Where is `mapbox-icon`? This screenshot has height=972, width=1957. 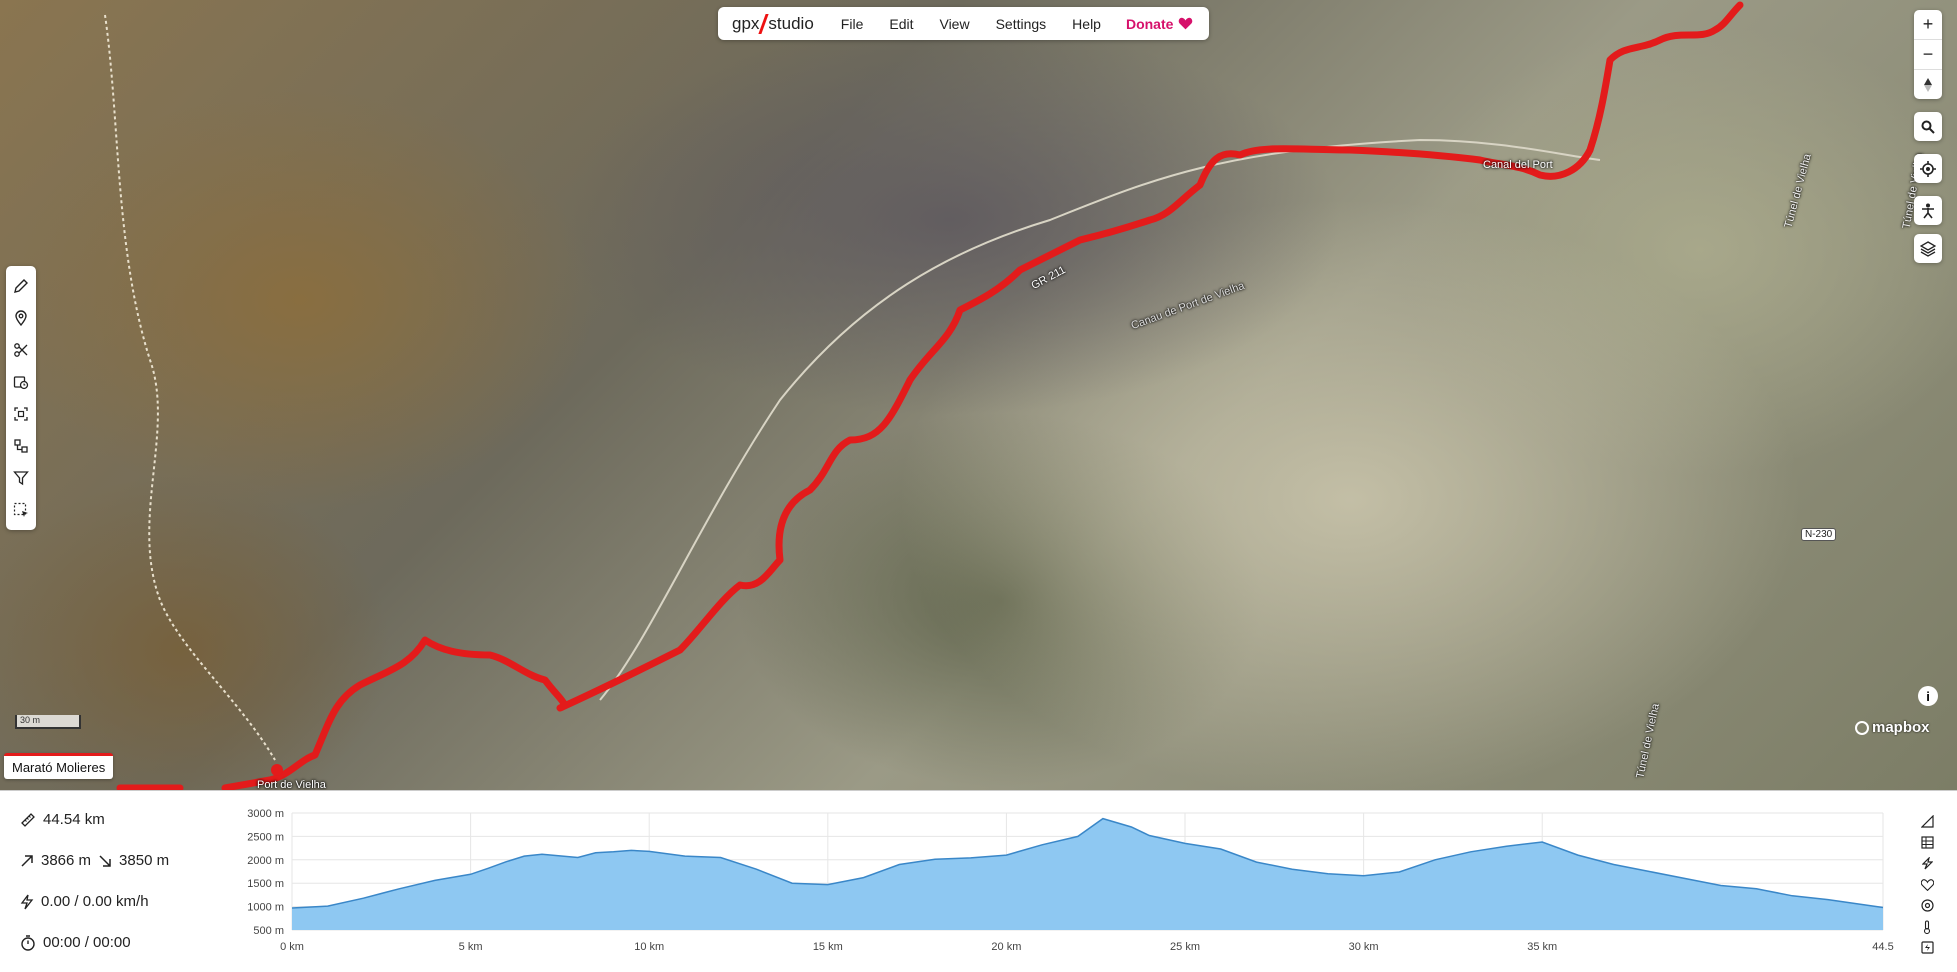
mapbox-icon is located at coordinates (1862, 728).